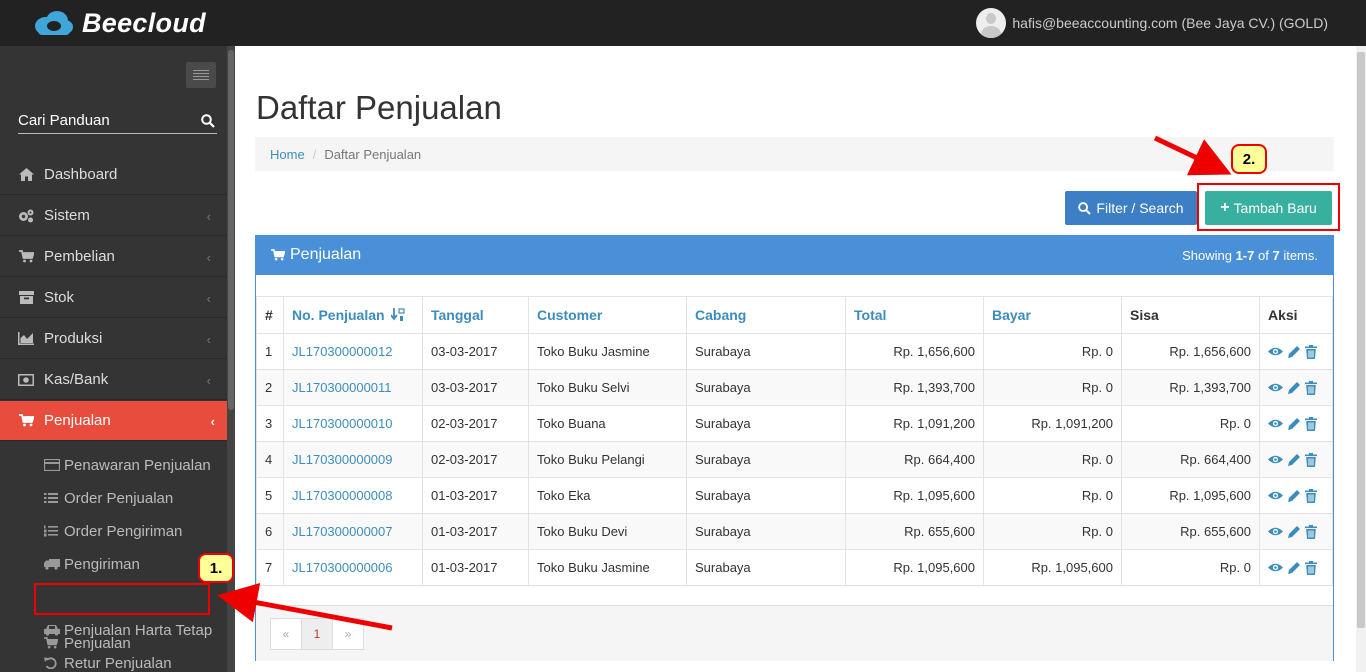  What do you see at coordinates (52, 630) in the screenshot?
I see `car-icon` at bounding box center [52, 630].